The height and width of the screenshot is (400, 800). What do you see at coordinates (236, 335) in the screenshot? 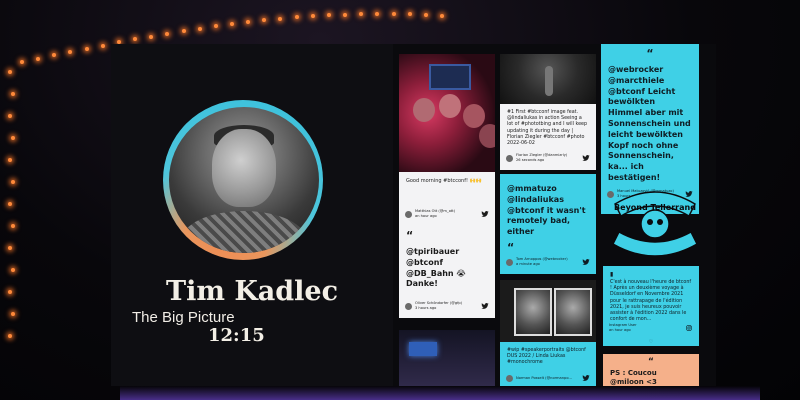
I see `talk-time: 12:15` at bounding box center [236, 335].